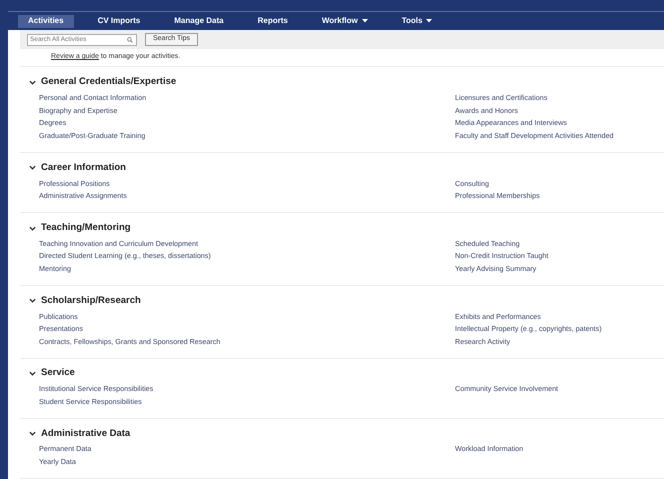 This screenshot has height=479, width=664. Describe the element at coordinates (83, 167) in the screenshot. I see `section-heading: Career Information` at that location.